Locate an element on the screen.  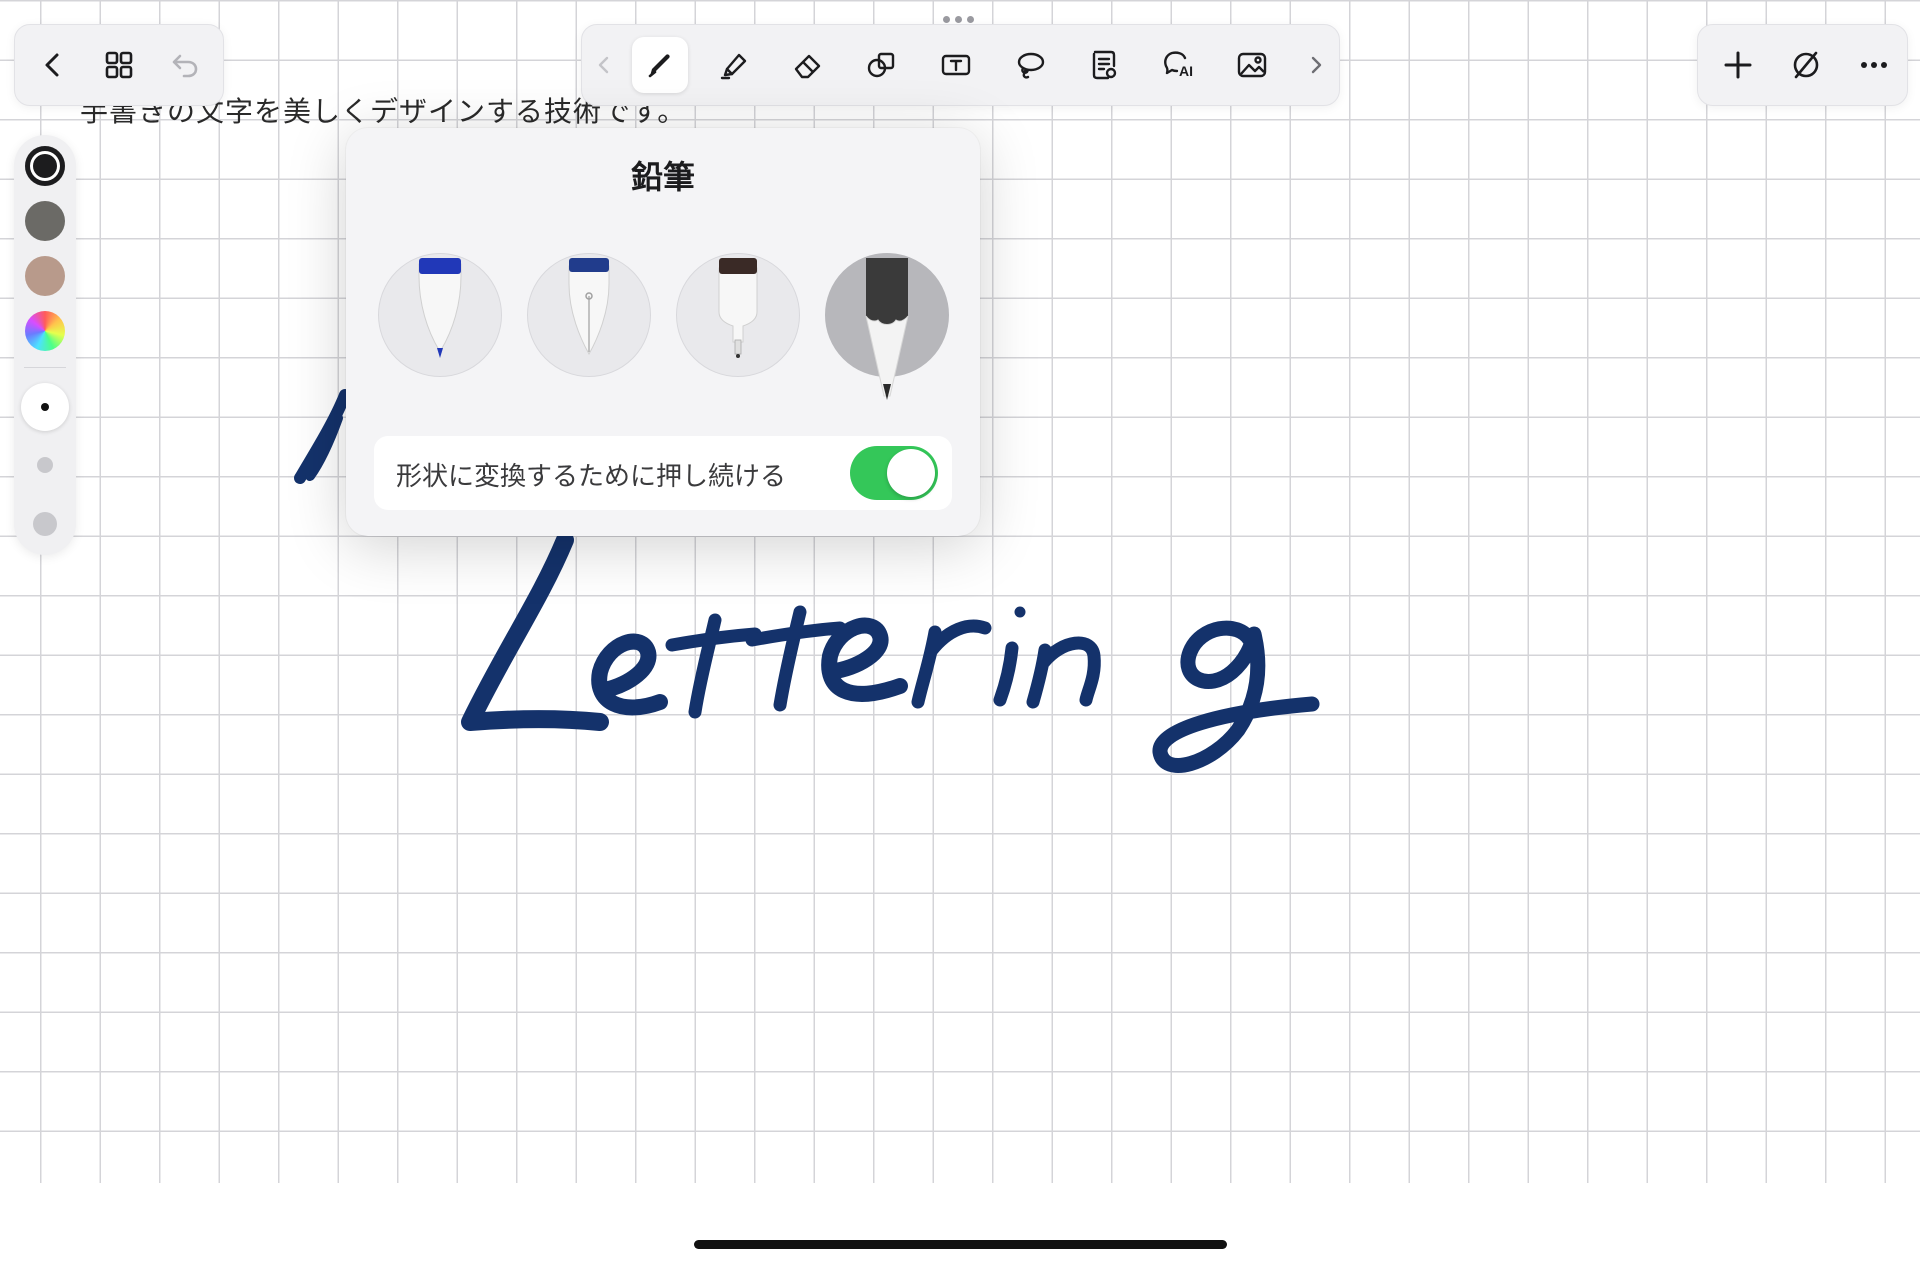
size-large is located at coordinates (45, 524).